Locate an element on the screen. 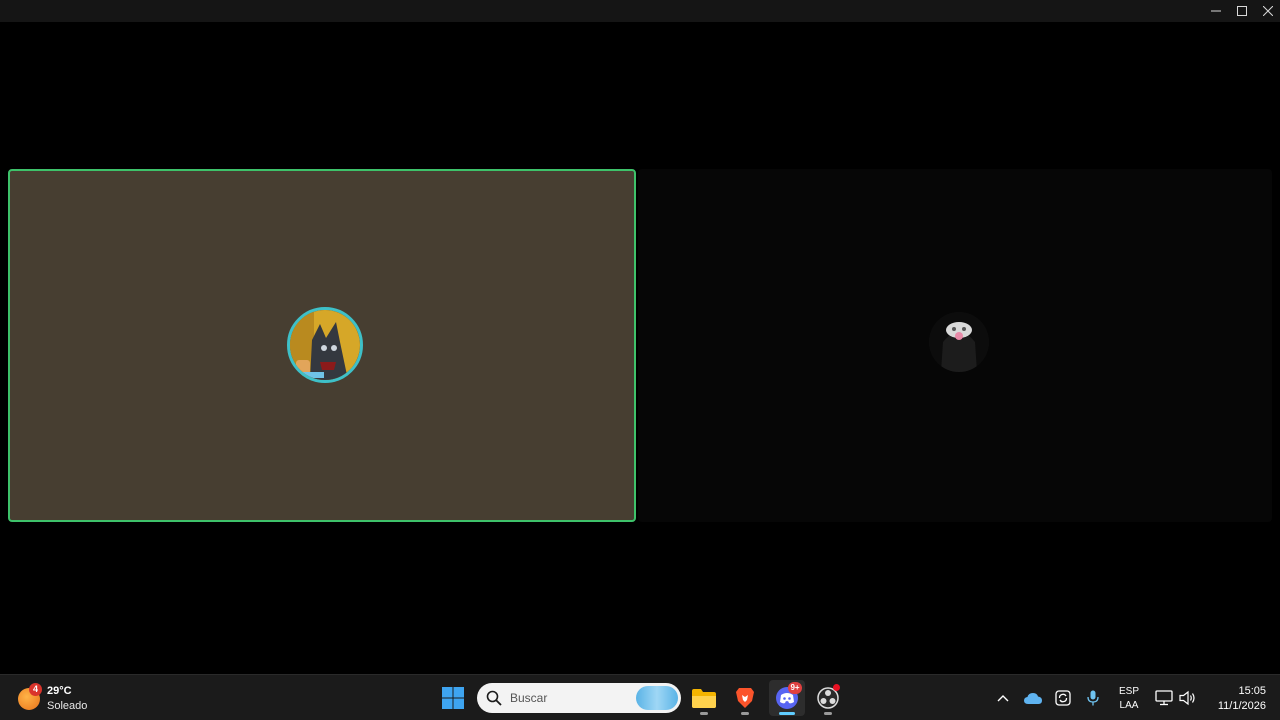 The width and height of the screenshot is (1280, 720). maximize-icon is located at coordinates (1242, 11).